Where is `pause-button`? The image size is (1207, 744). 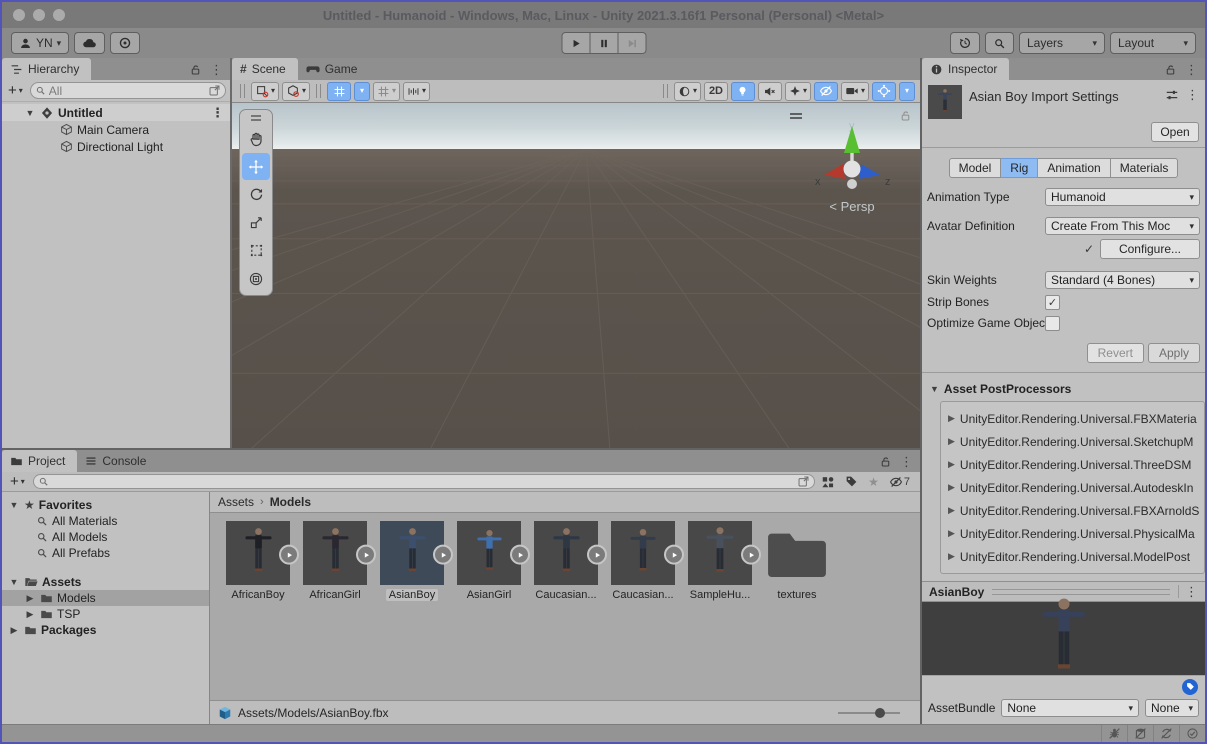
pause-button is located at coordinates (604, 43).